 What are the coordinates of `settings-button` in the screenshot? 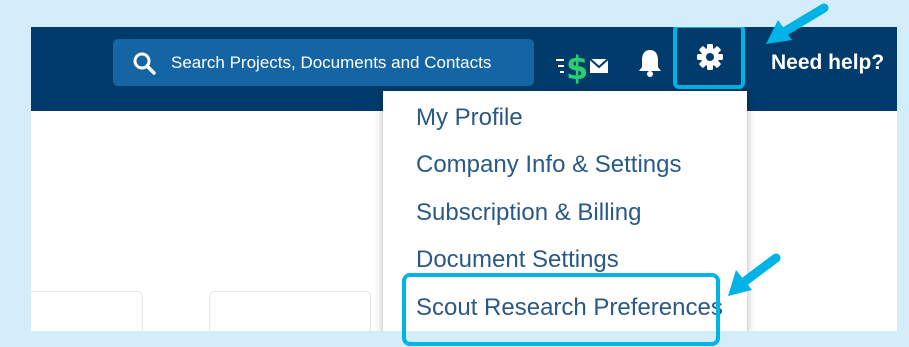 It's located at (709, 58).